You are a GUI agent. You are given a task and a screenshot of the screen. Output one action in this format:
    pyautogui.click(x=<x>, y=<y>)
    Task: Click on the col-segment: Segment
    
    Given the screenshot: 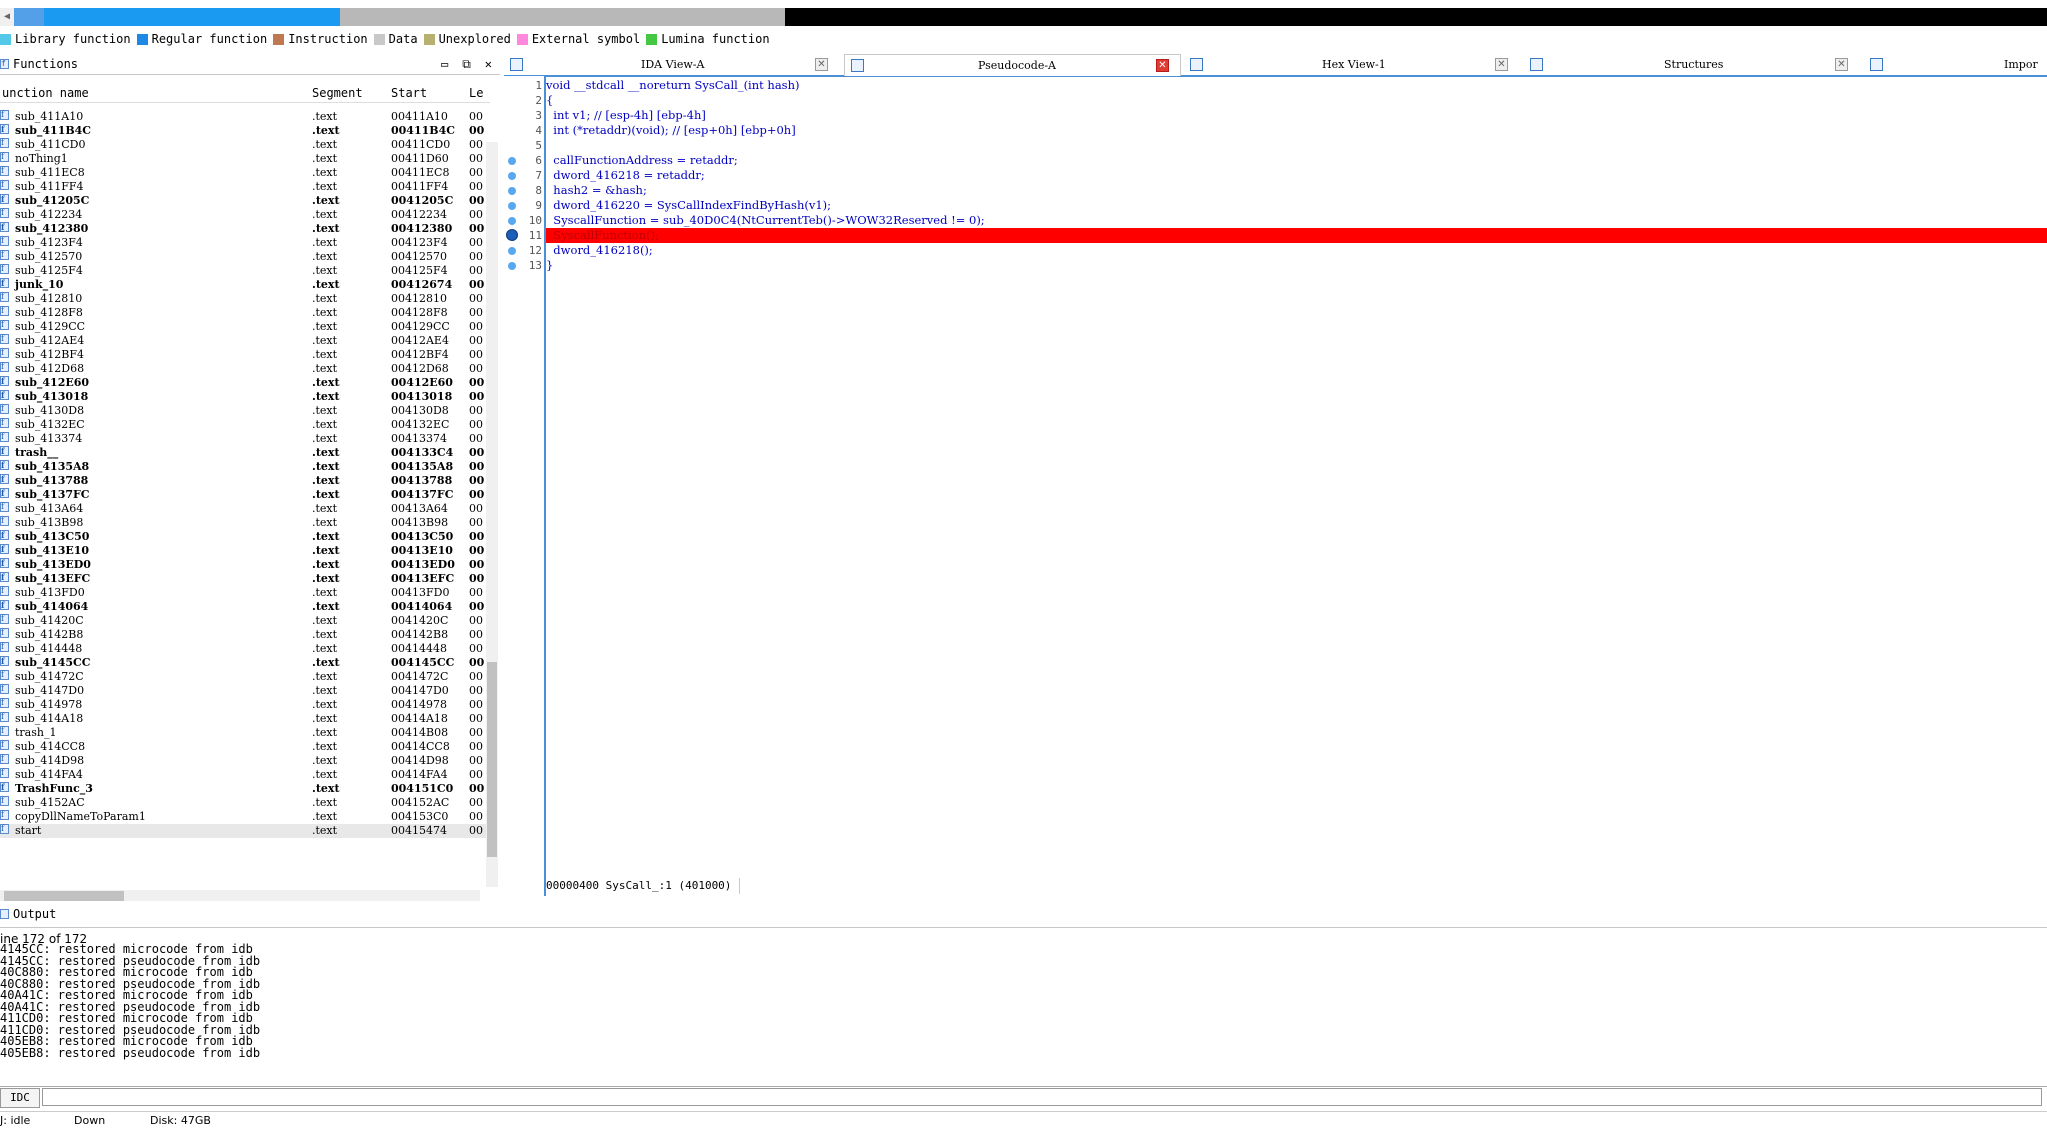 What is the action you would take?
    pyautogui.click(x=337, y=93)
    